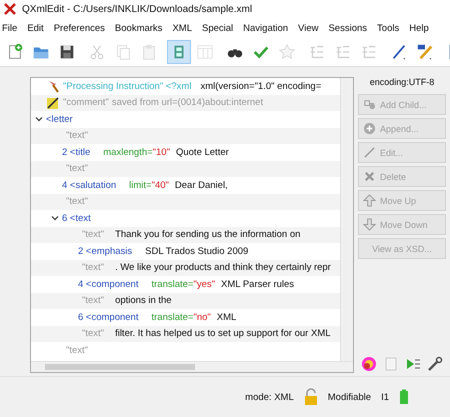  What do you see at coordinates (179, 52) in the screenshot?
I see `compact-button` at bounding box center [179, 52].